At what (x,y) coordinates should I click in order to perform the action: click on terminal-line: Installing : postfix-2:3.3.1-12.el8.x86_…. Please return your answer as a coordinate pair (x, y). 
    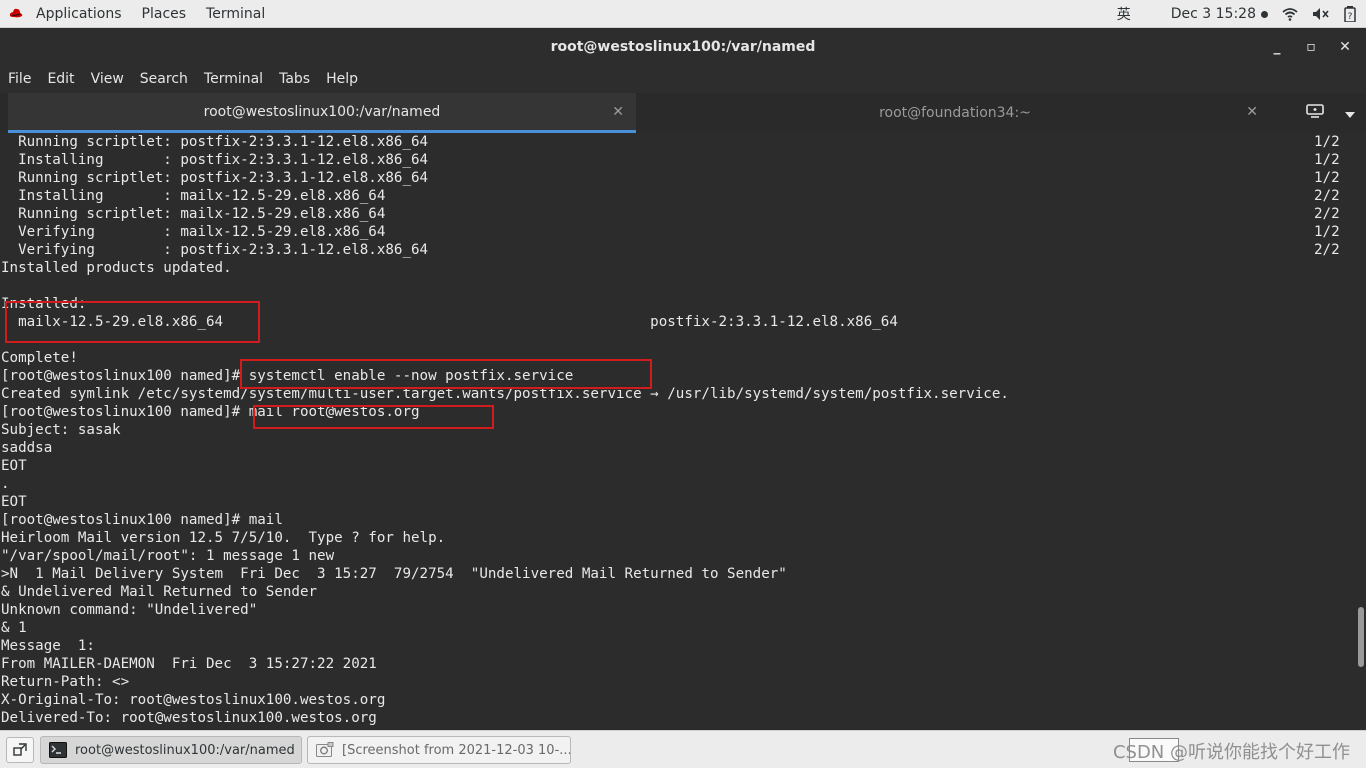
    Looking at the image, I should click on (215, 160).